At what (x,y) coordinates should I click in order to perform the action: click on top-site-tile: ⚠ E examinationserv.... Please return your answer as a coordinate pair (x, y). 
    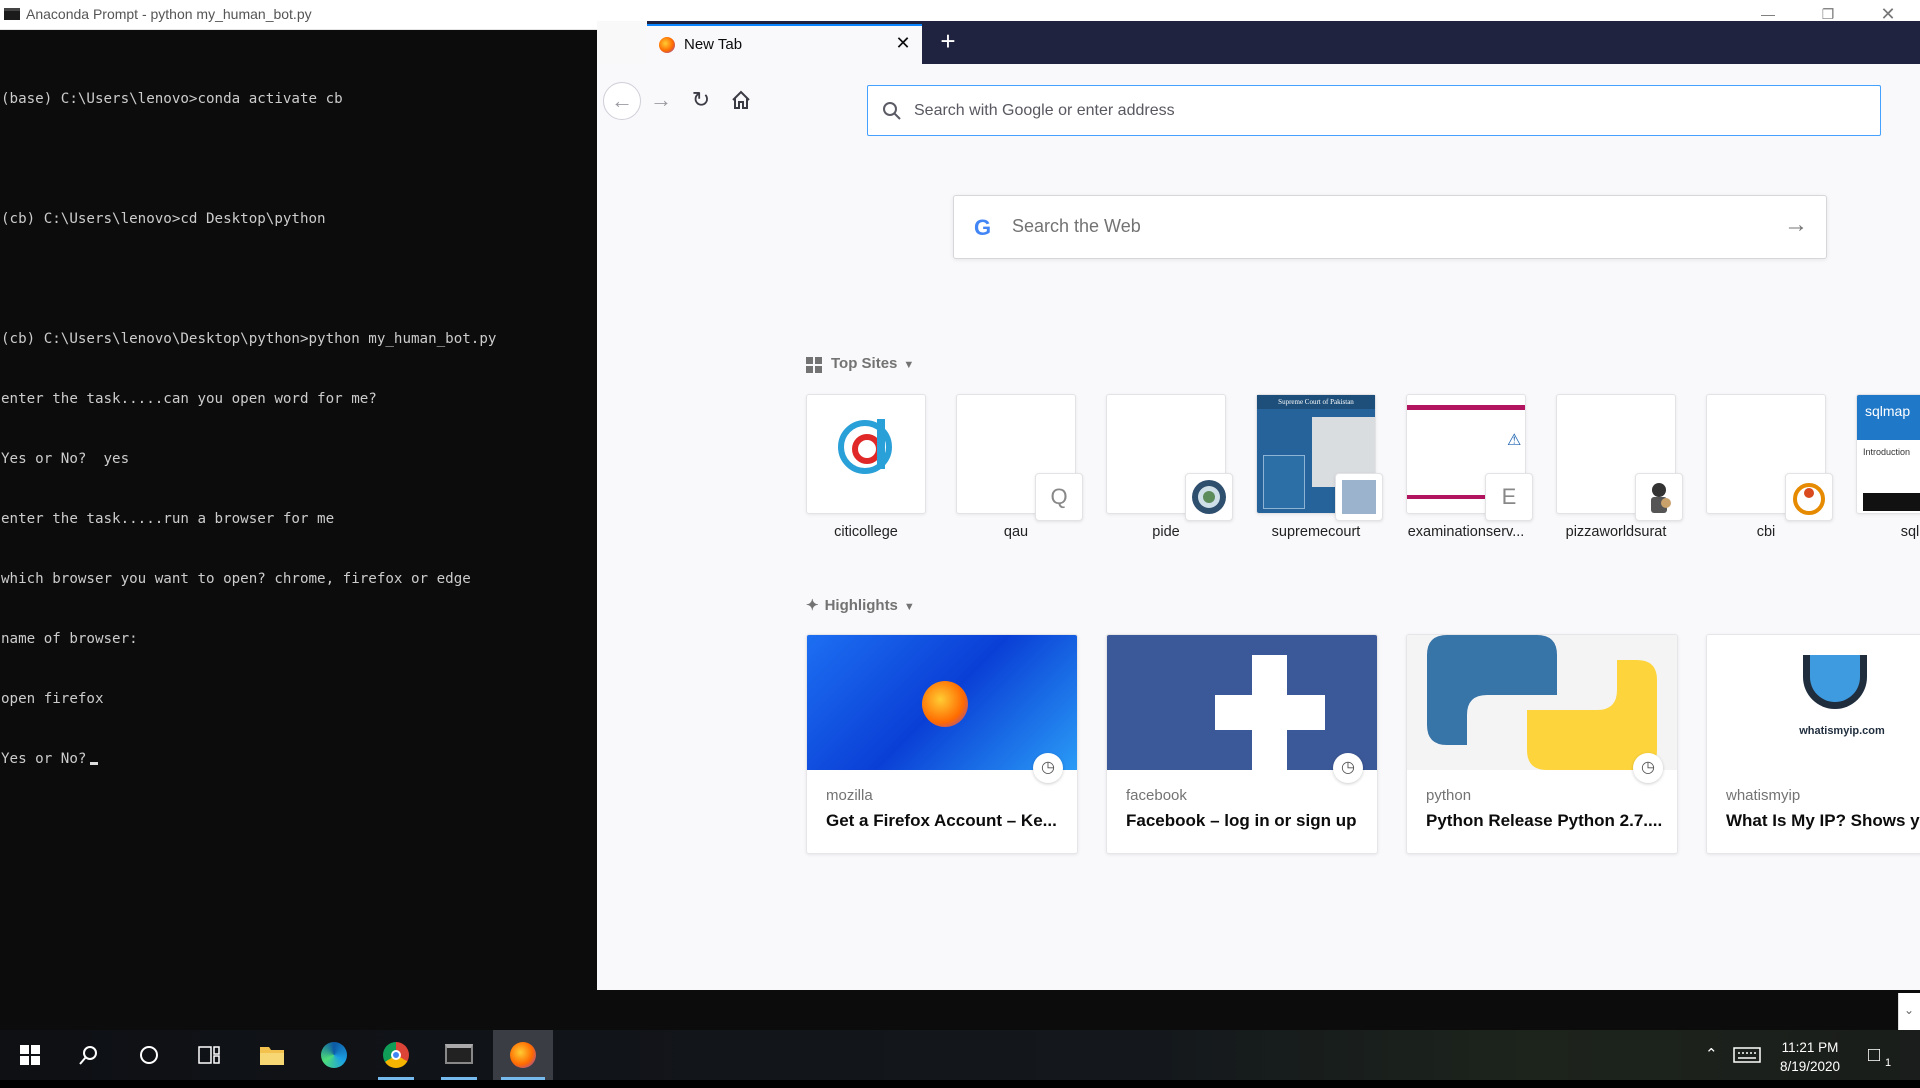
    Looking at the image, I should click on (1469, 467).